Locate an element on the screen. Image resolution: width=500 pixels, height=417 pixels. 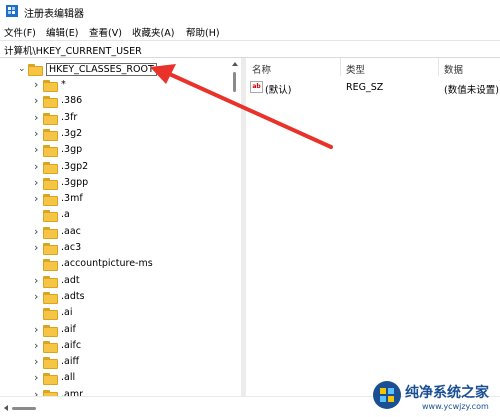
tree-node: › .3gpp is located at coordinates (129, 184).